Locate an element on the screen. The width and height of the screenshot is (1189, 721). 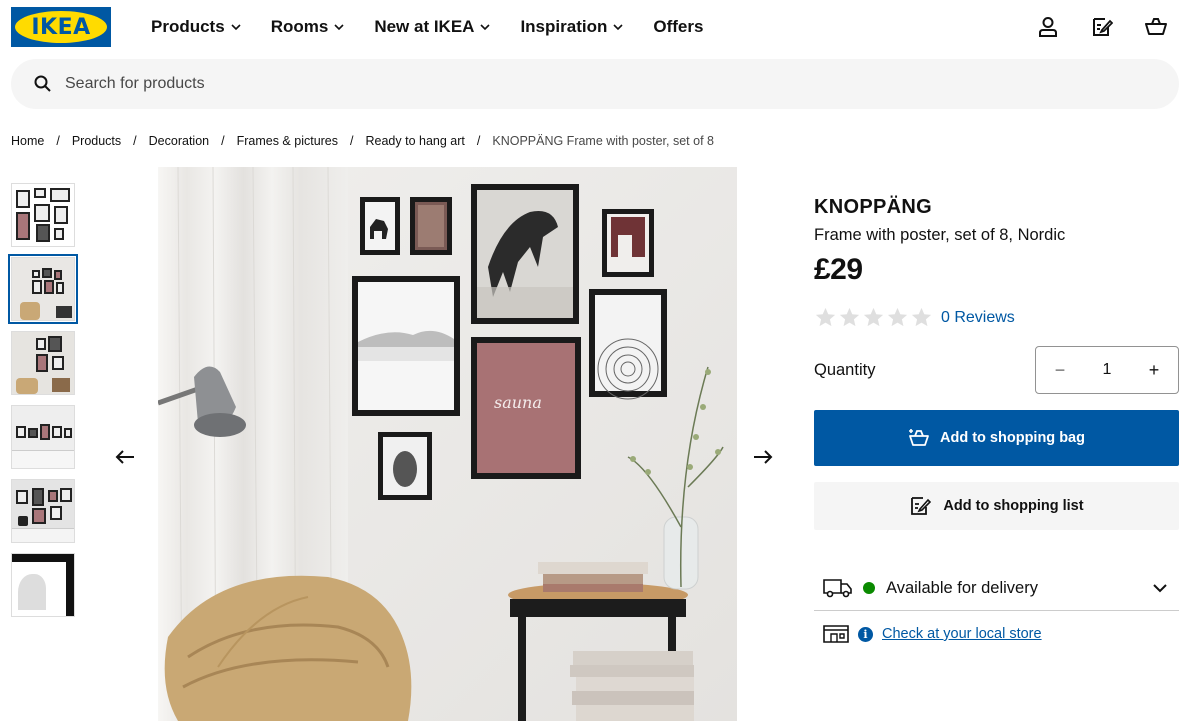
decrease-quantity-button: − is located at coordinates (1060, 370).